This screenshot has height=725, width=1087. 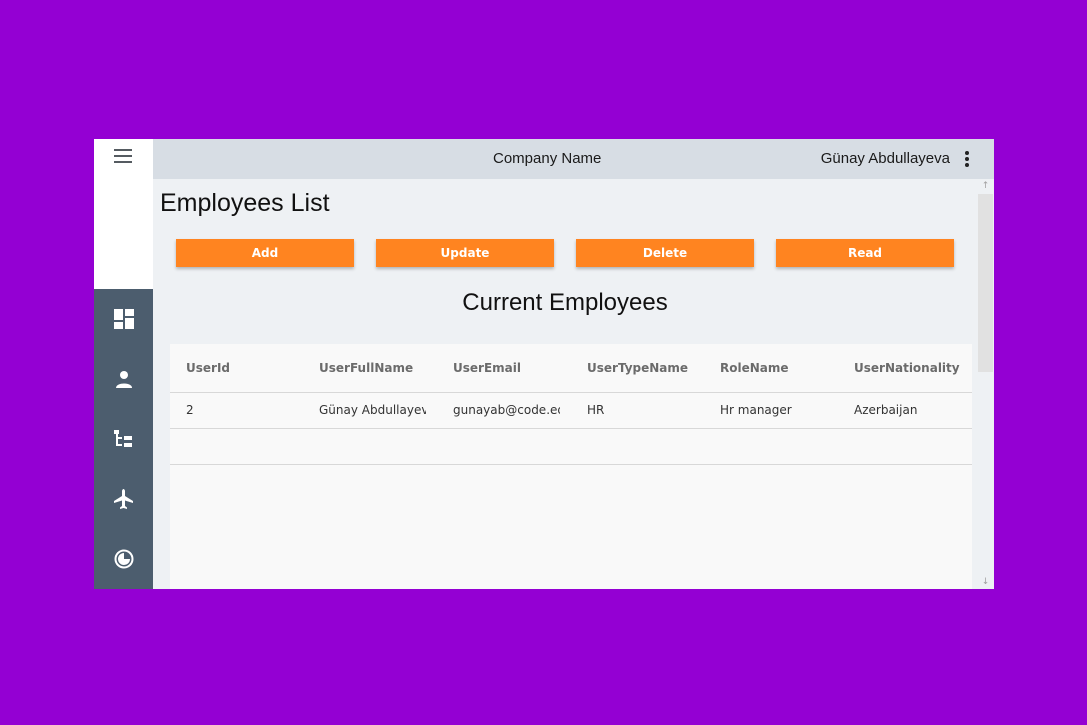 I want to click on delete-button: Delete, so click(x=665, y=253).